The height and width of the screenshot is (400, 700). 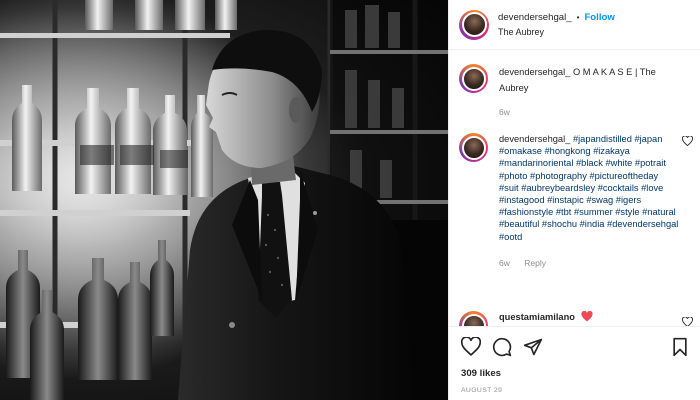 I want to click on likes-count: 309 likes, so click(x=481, y=373).